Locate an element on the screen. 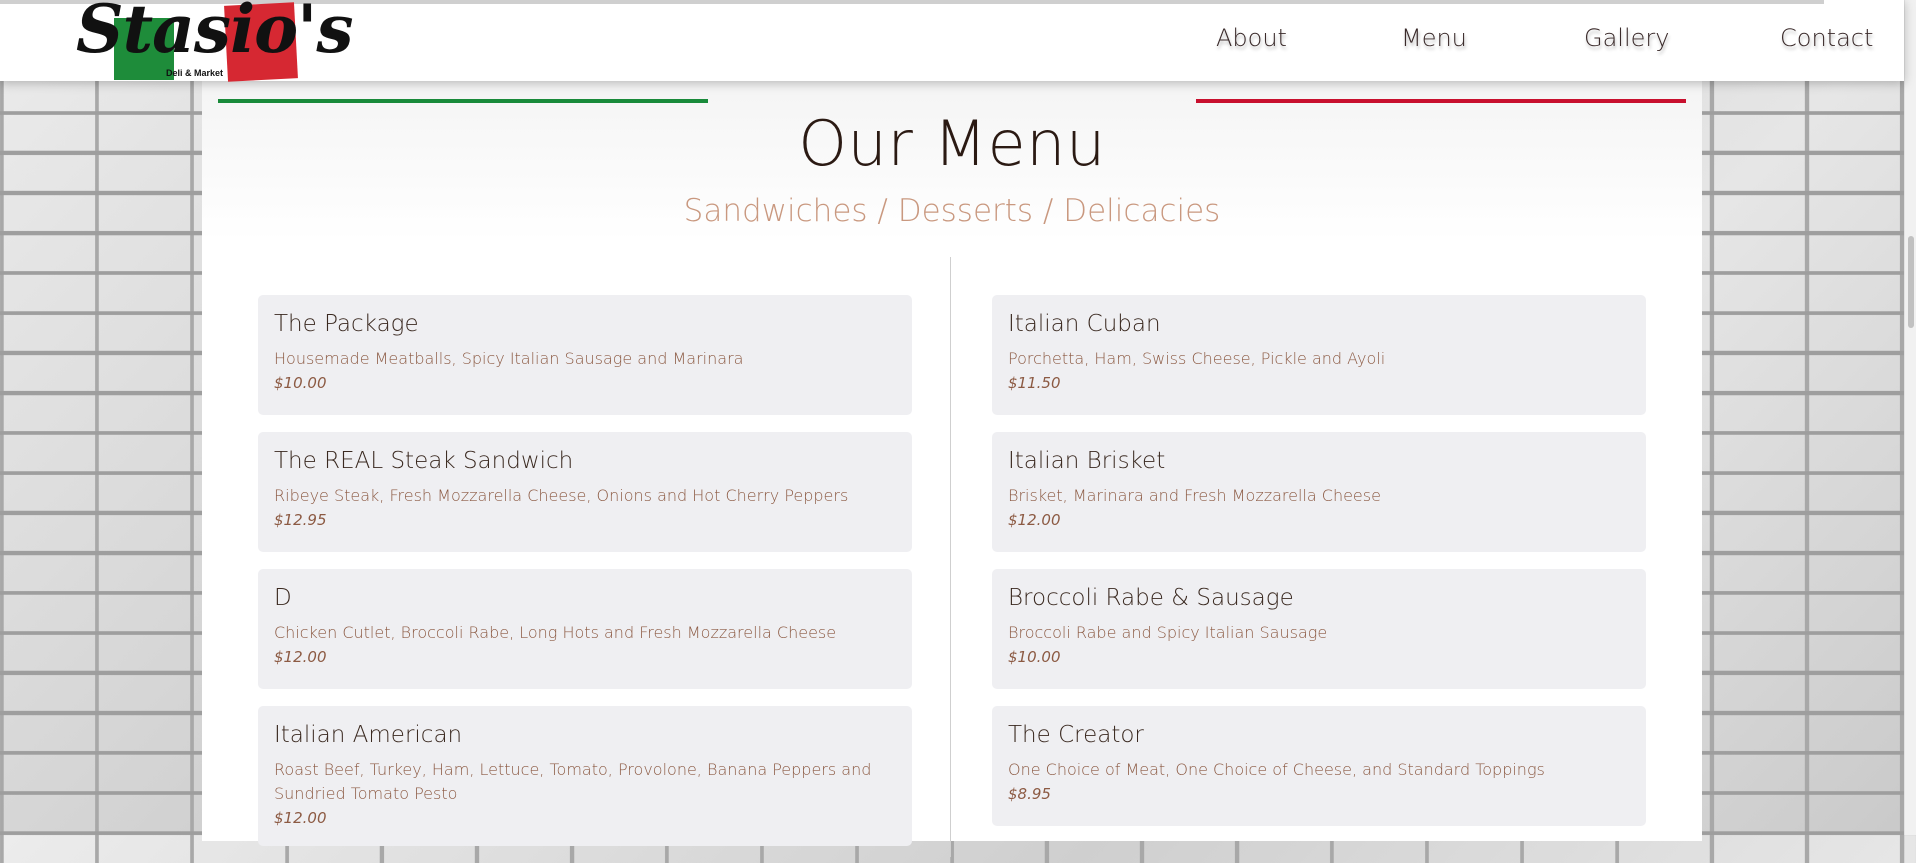 This screenshot has height=863, width=1916. nav-contact: Contact is located at coordinates (1826, 38).